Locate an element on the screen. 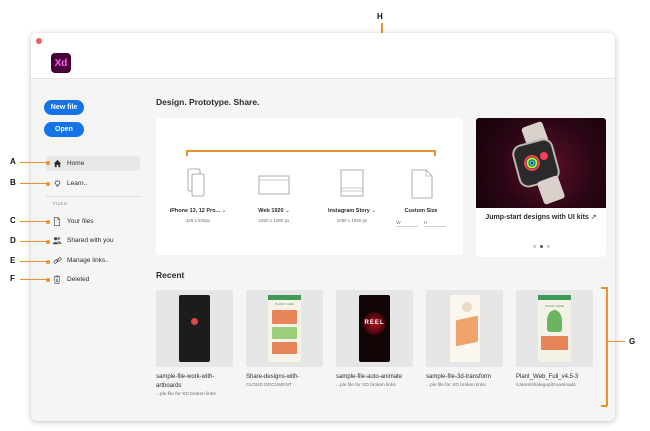 The width and height of the screenshot is (650, 431). link-icon is located at coordinates (57, 260).